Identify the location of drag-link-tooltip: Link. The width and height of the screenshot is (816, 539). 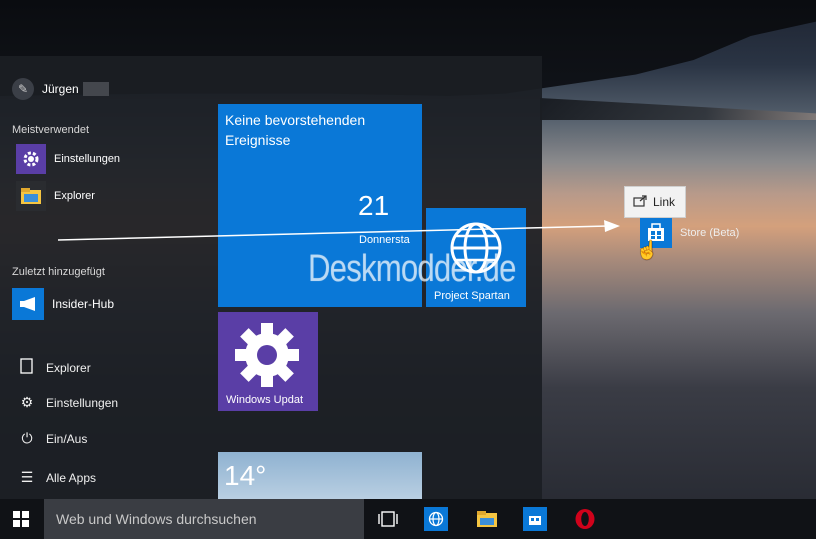
(655, 202).